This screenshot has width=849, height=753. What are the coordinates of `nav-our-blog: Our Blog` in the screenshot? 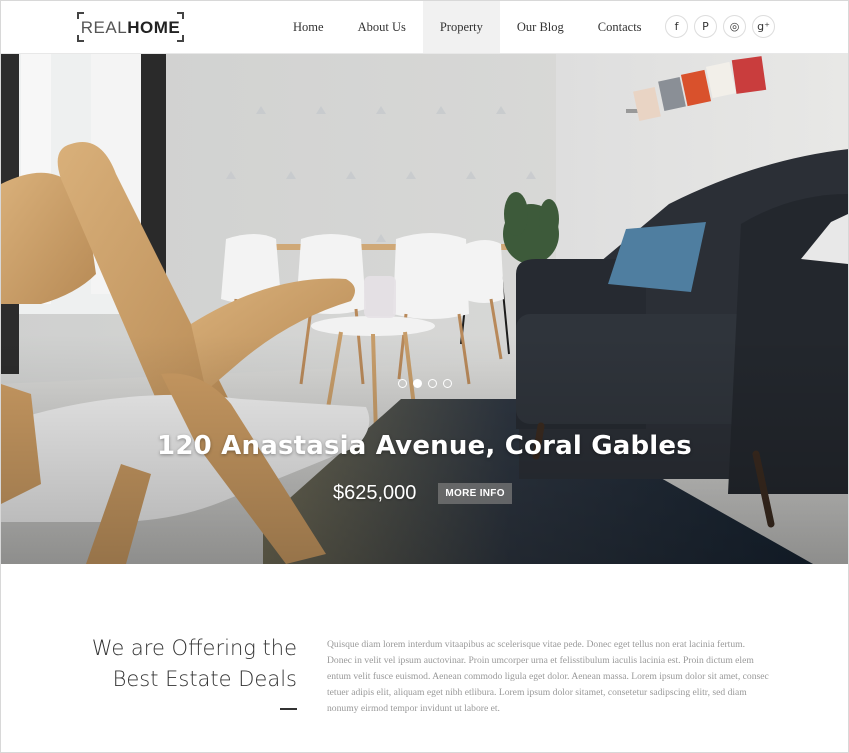 It's located at (540, 27).